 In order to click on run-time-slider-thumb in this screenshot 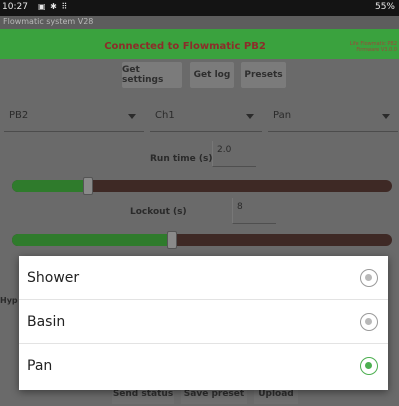, I will do `click(88, 186)`.